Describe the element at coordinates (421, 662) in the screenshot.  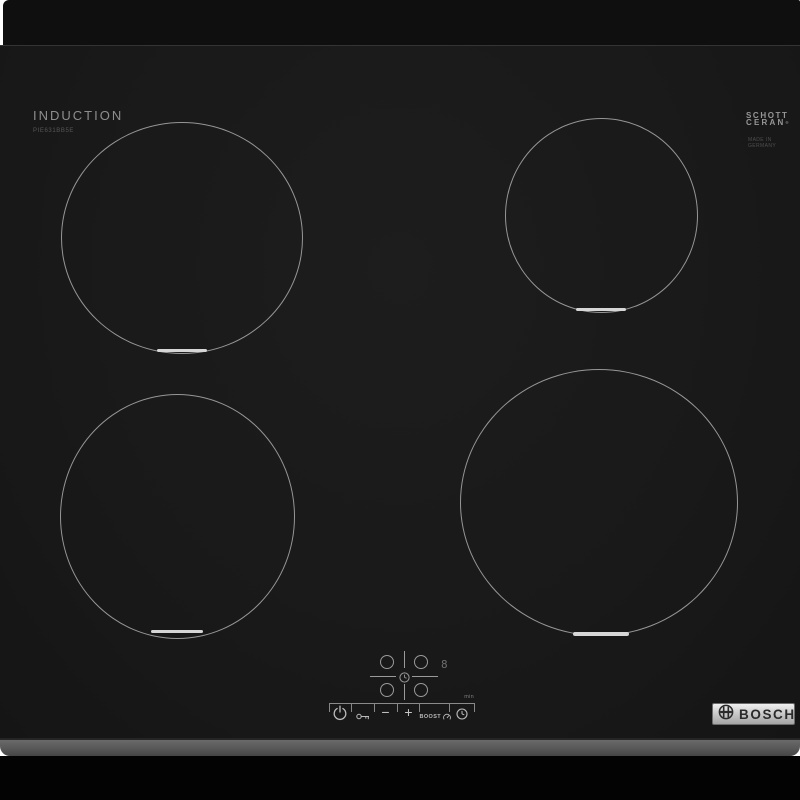
I see `zone-select-back-right` at that location.